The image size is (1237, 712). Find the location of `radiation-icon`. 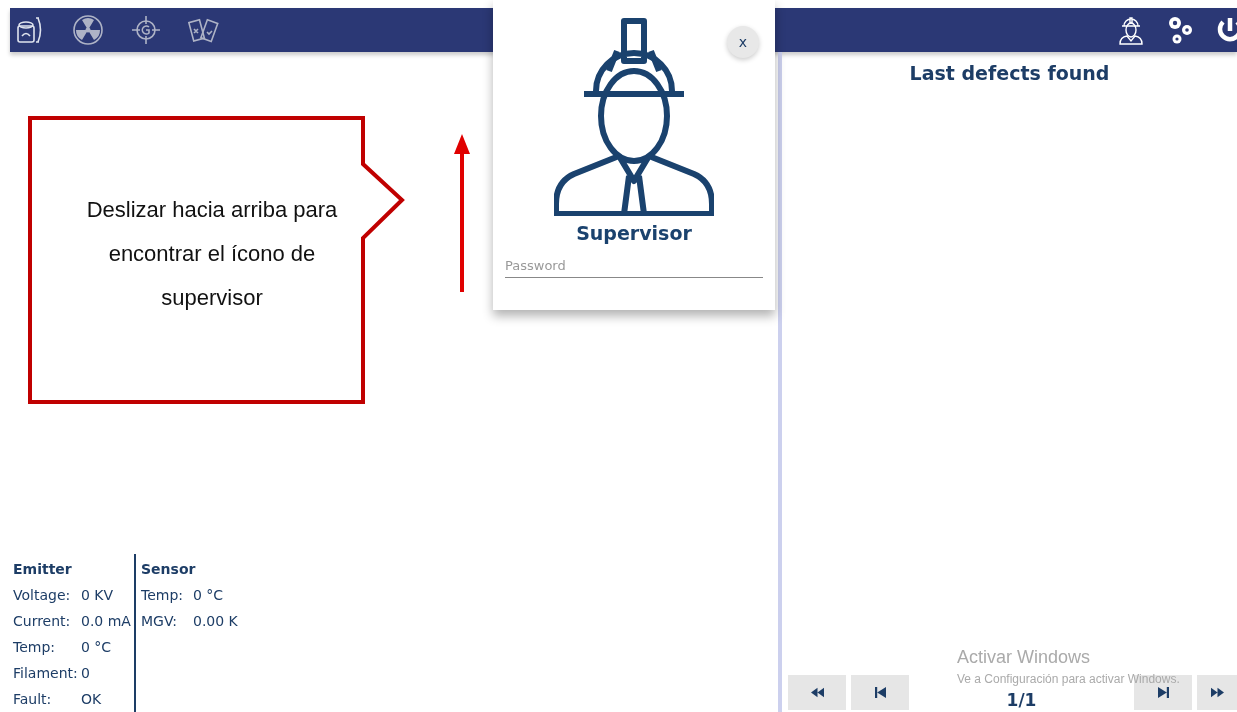

radiation-icon is located at coordinates (88, 30).